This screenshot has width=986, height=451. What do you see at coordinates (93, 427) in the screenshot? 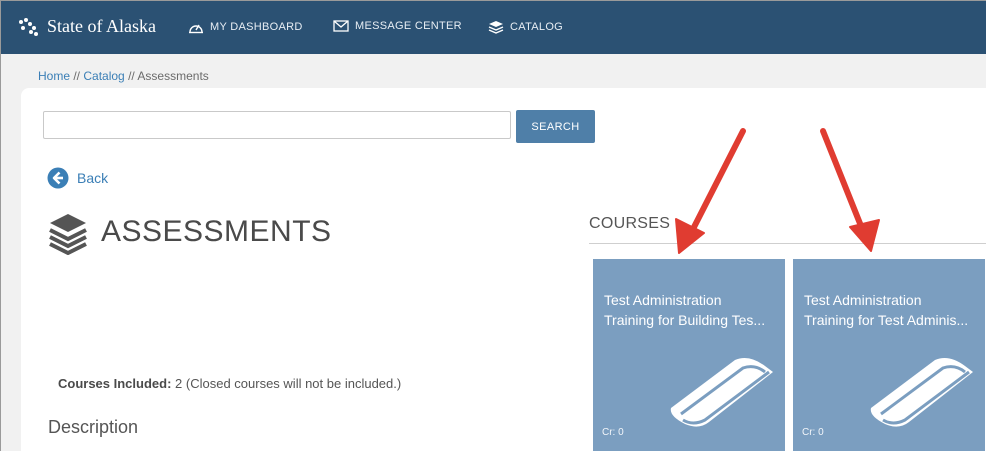
I see `description-heading: Description` at bounding box center [93, 427].